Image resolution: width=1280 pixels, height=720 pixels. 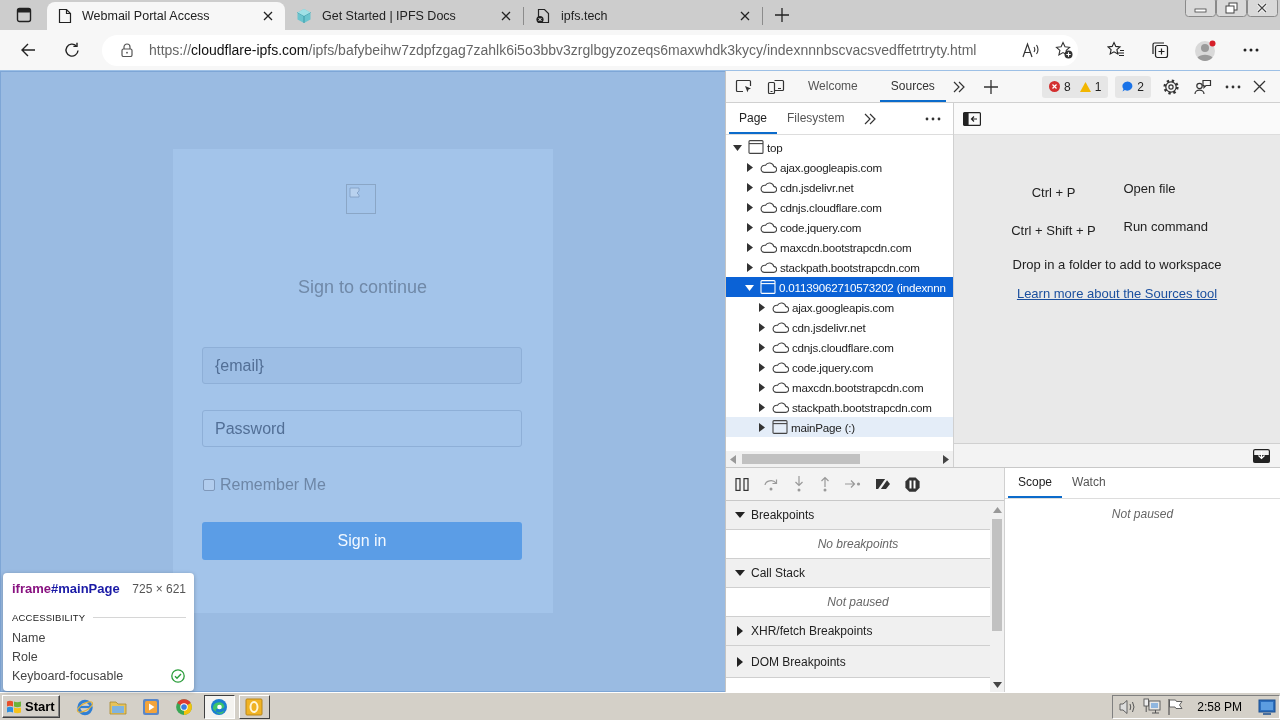 I want to click on start-button: Start, so click(x=31, y=706).